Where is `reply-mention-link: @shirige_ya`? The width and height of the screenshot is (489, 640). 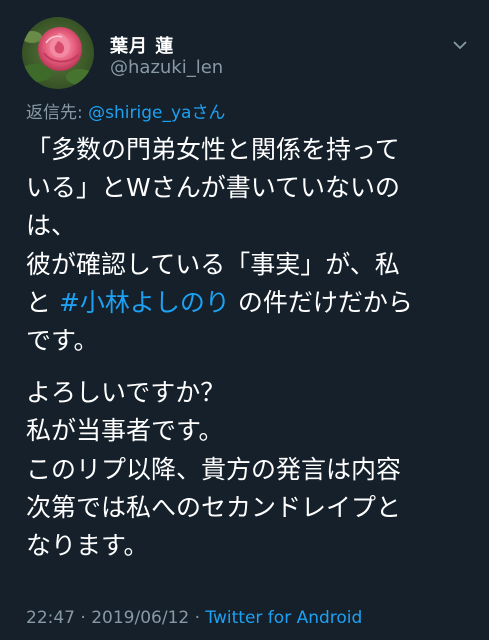 reply-mention-link: @shirige_ya is located at coordinates (139, 113).